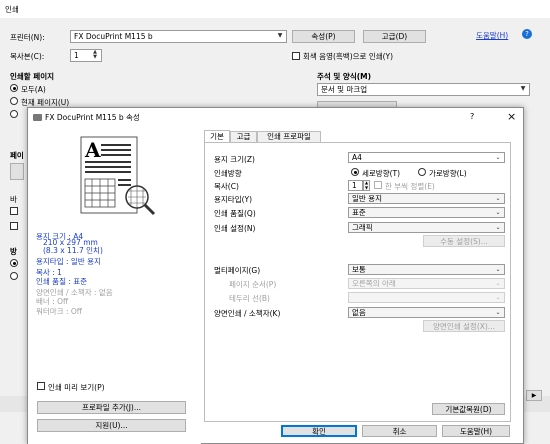 This screenshot has height=444, width=550. I want to click on info-paper-inch: (8.3 x 11.7 인치), so click(73, 250).